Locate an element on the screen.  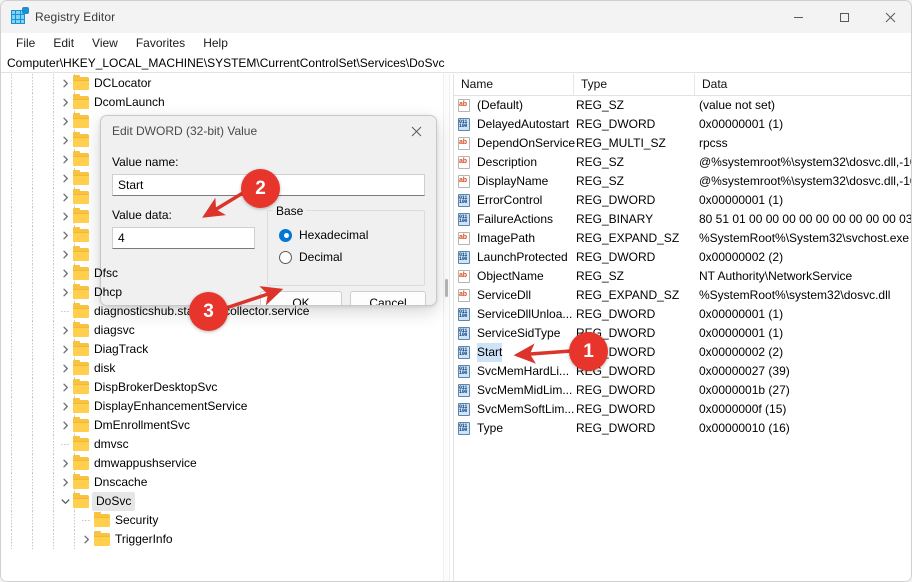
tree-item-dclocator: DCLocator is located at coordinates (221, 83).